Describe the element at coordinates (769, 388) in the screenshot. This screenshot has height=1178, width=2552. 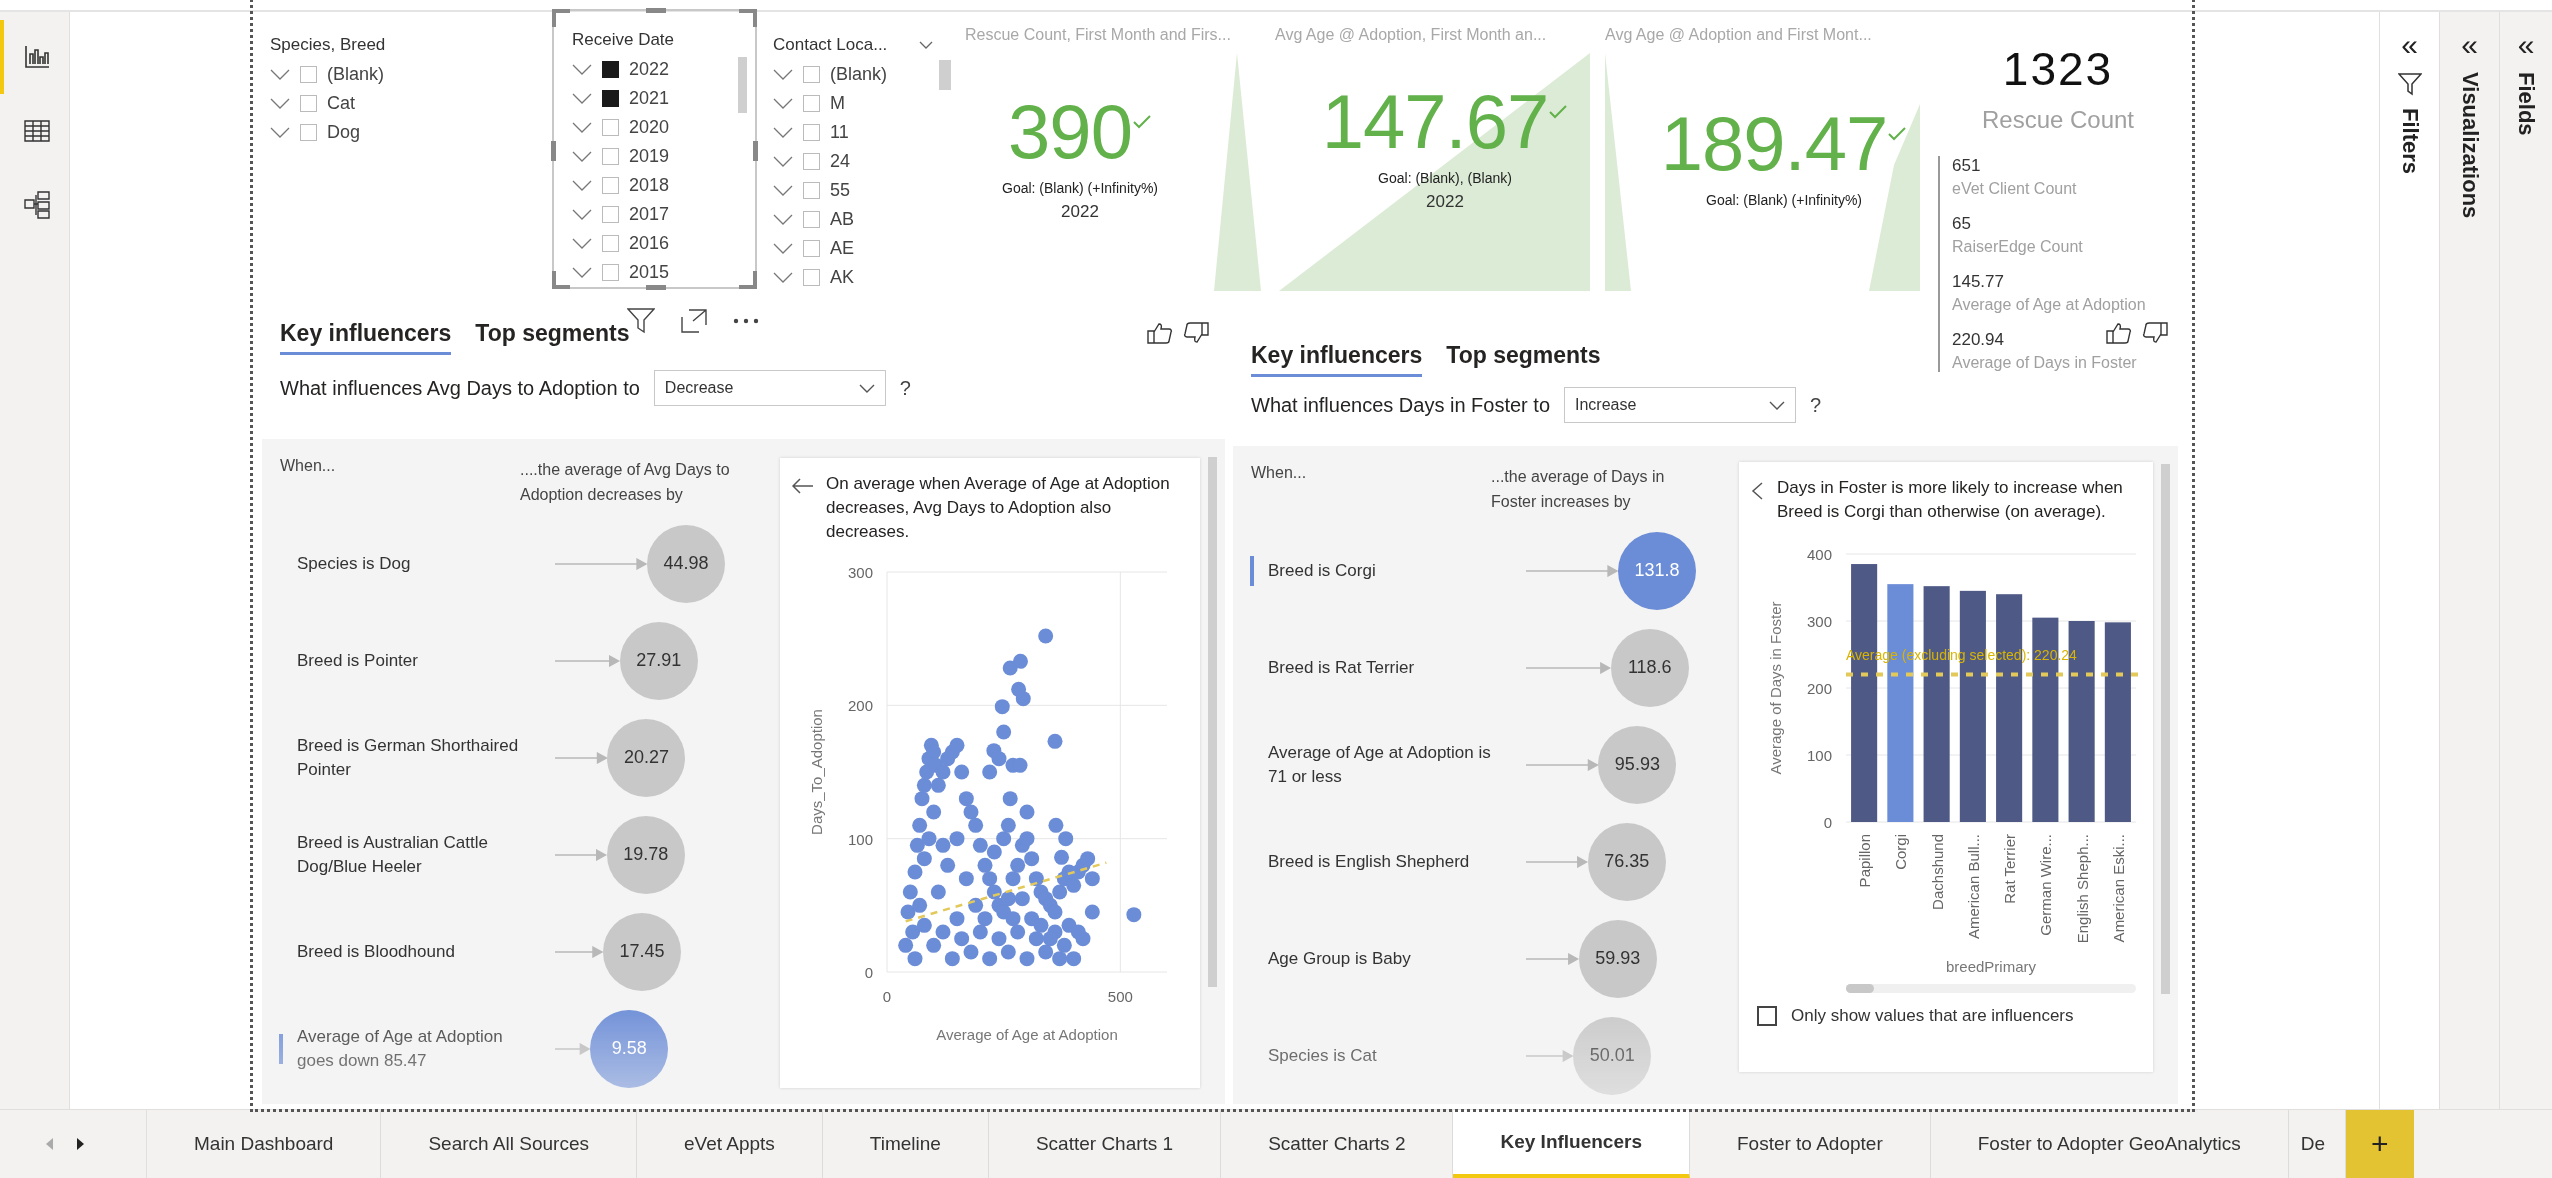
I see `dropdown: Decrease` at that location.